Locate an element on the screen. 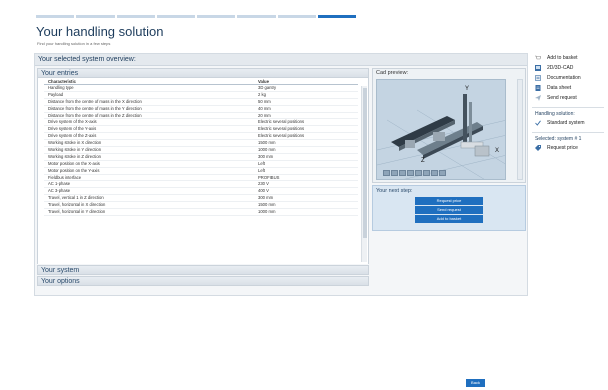  value-cell: 40 mm is located at coordinates (264, 108).